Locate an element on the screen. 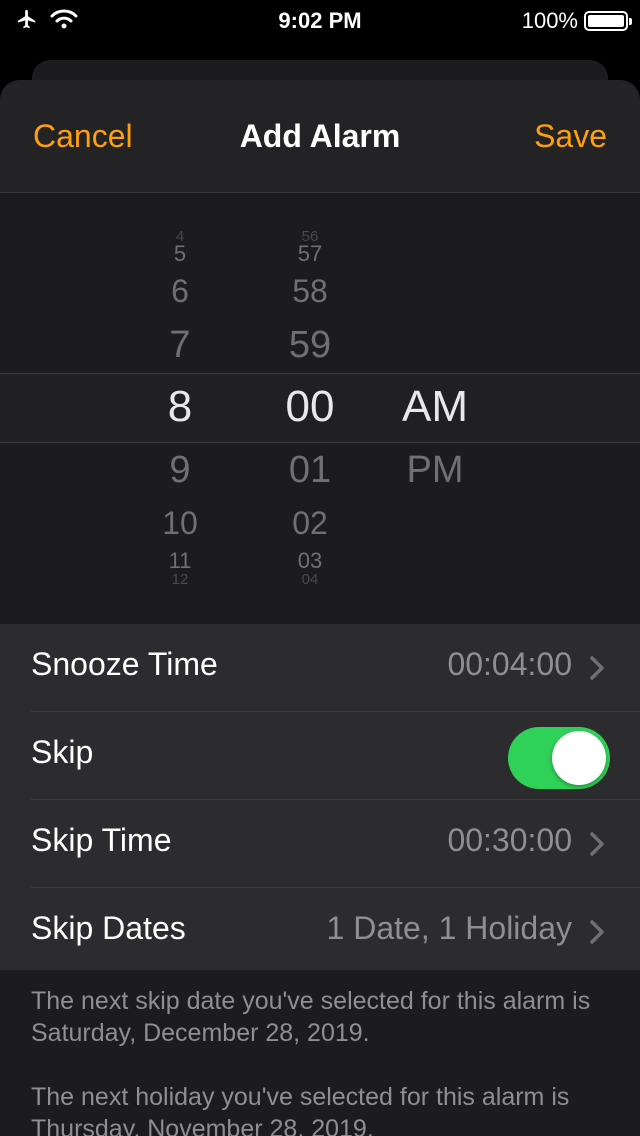  hour-option: 5 is located at coordinates (180, 254).